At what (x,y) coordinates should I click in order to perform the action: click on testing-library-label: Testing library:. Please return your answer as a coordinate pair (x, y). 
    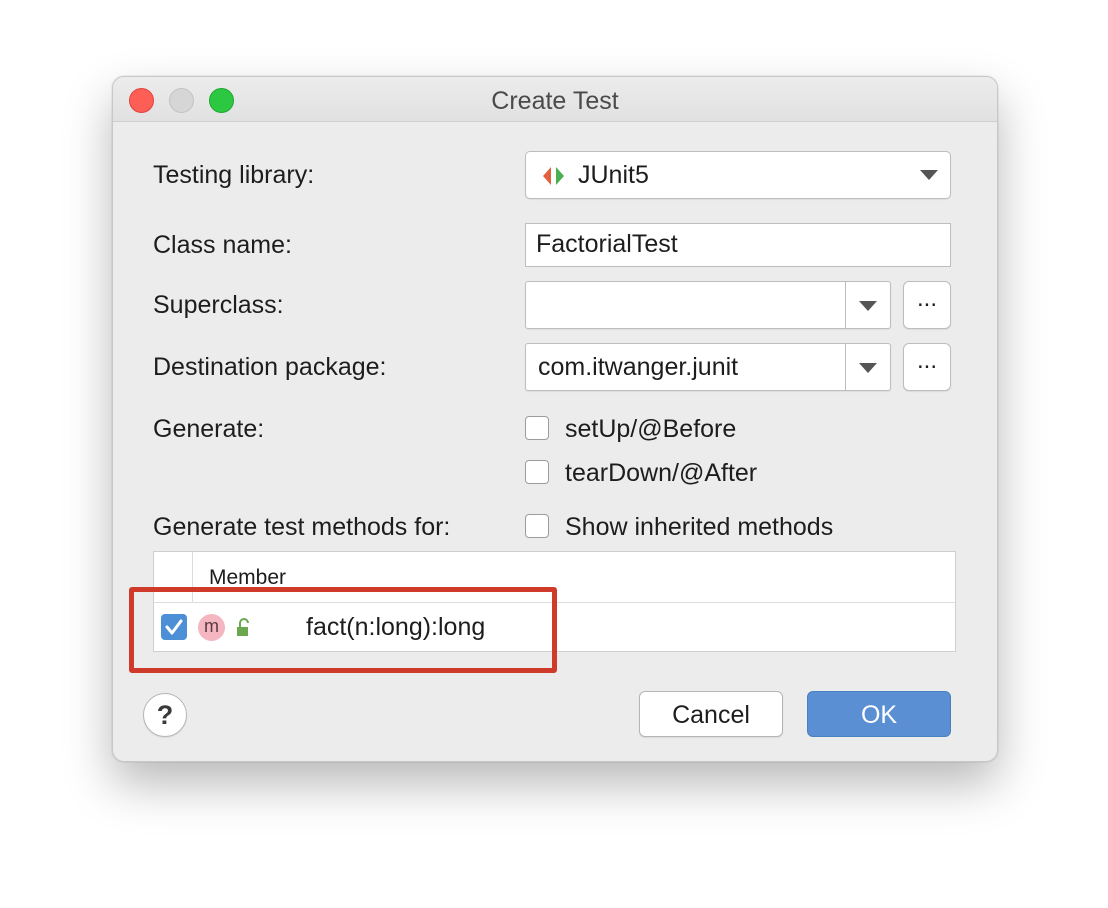
    Looking at the image, I should click on (234, 175).